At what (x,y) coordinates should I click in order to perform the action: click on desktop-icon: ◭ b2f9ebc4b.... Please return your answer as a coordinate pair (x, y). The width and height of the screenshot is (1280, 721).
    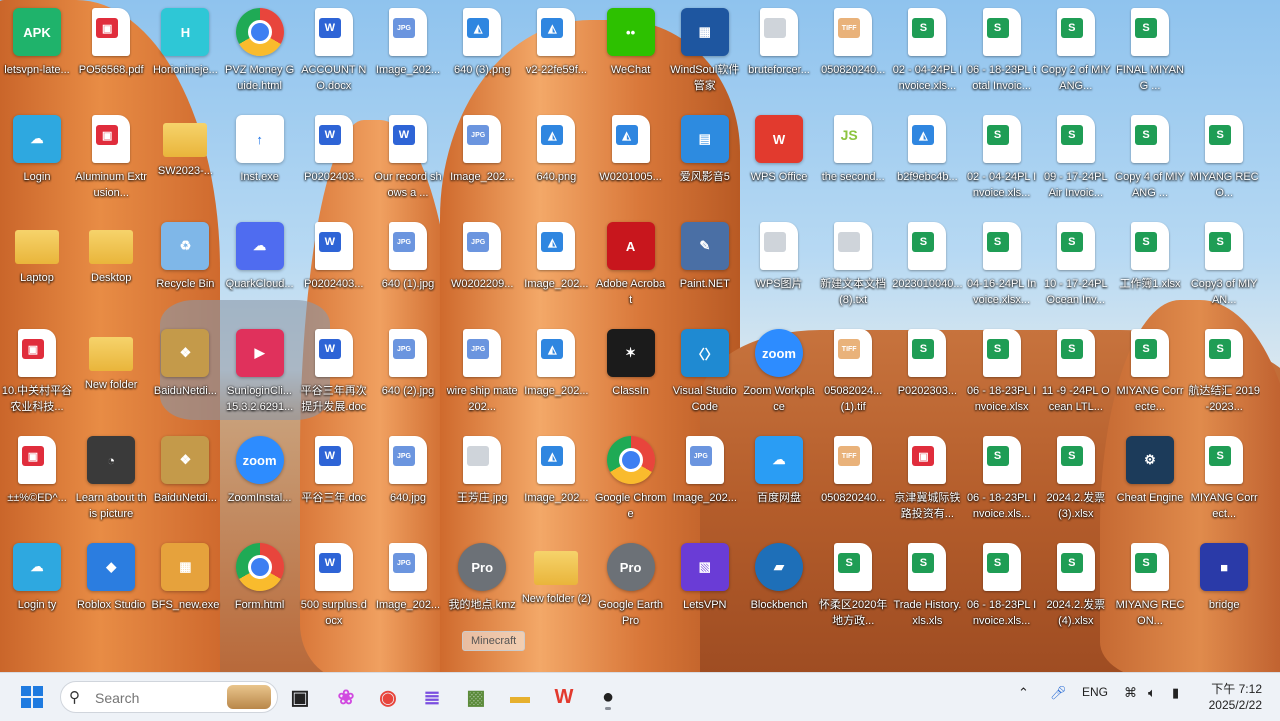
    Looking at the image, I should click on (927, 161).